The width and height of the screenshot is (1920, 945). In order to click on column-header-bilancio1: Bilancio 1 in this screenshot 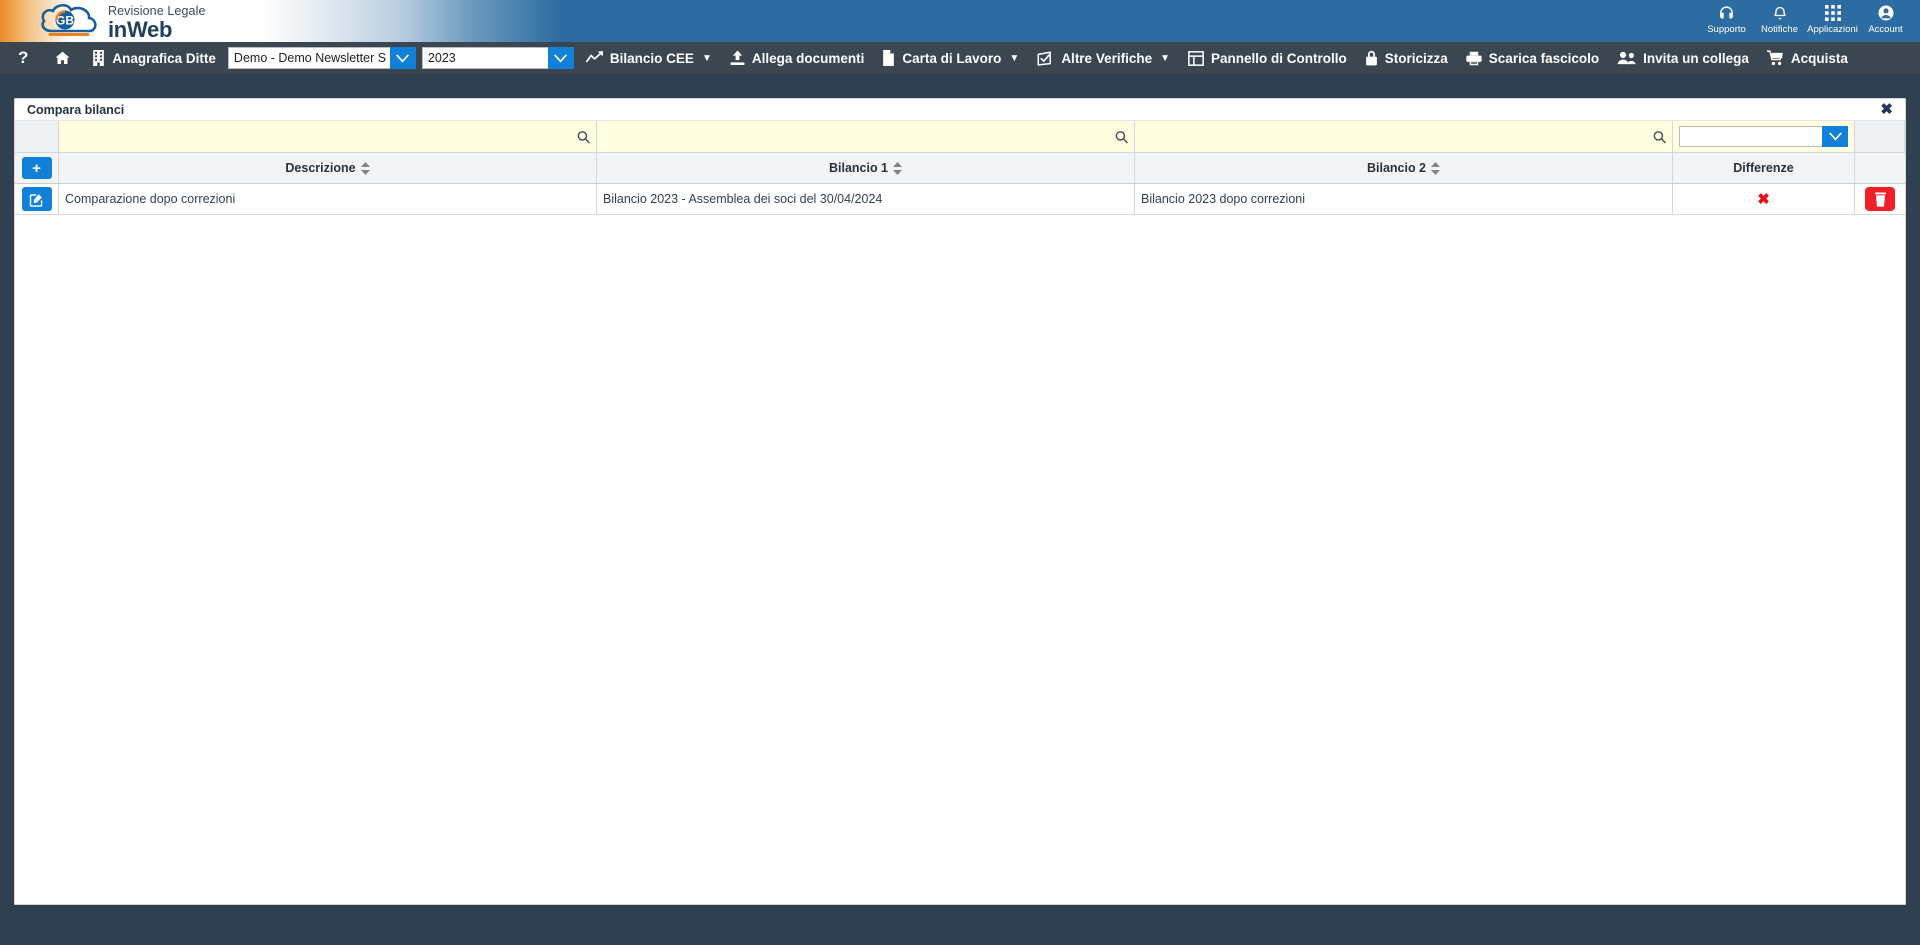, I will do `click(866, 168)`.